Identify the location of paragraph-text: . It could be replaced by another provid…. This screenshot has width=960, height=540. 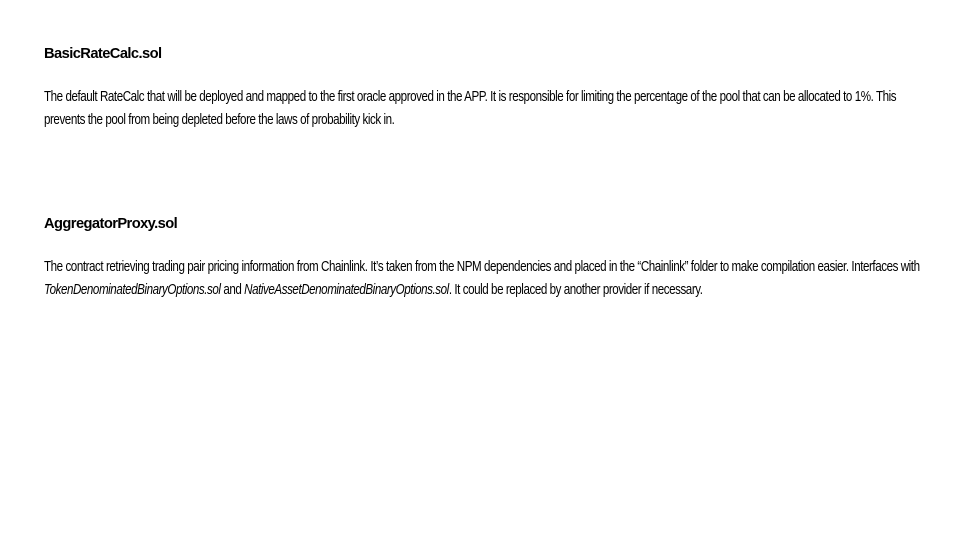
(575, 289).